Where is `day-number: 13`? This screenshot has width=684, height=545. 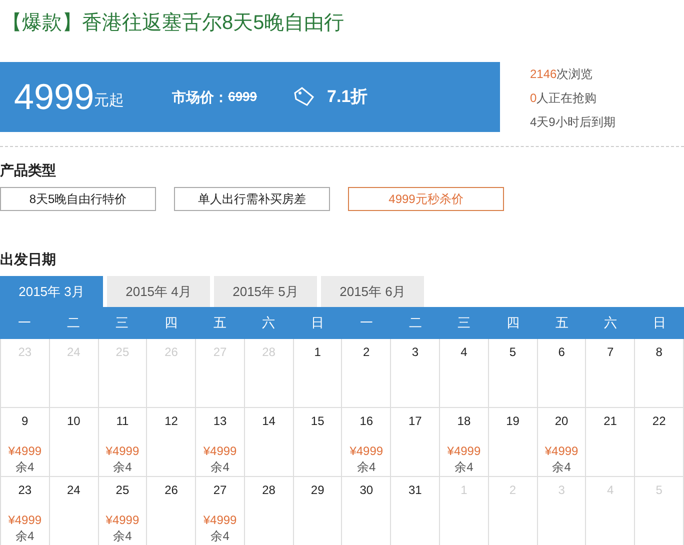 day-number: 13 is located at coordinates (220, 421).